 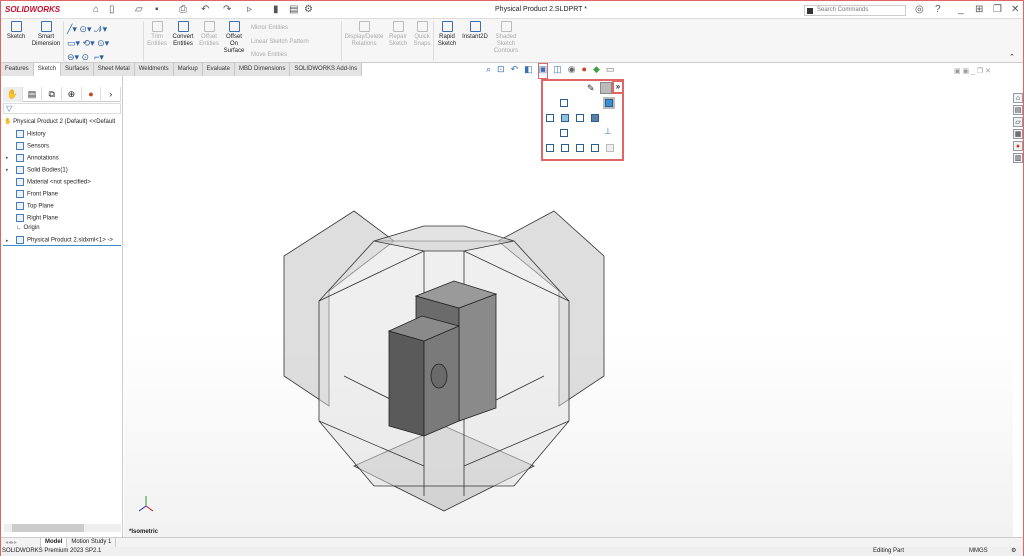 I want to click on tree-item-right-plane: Right Plane, so click(x=37, y=218).